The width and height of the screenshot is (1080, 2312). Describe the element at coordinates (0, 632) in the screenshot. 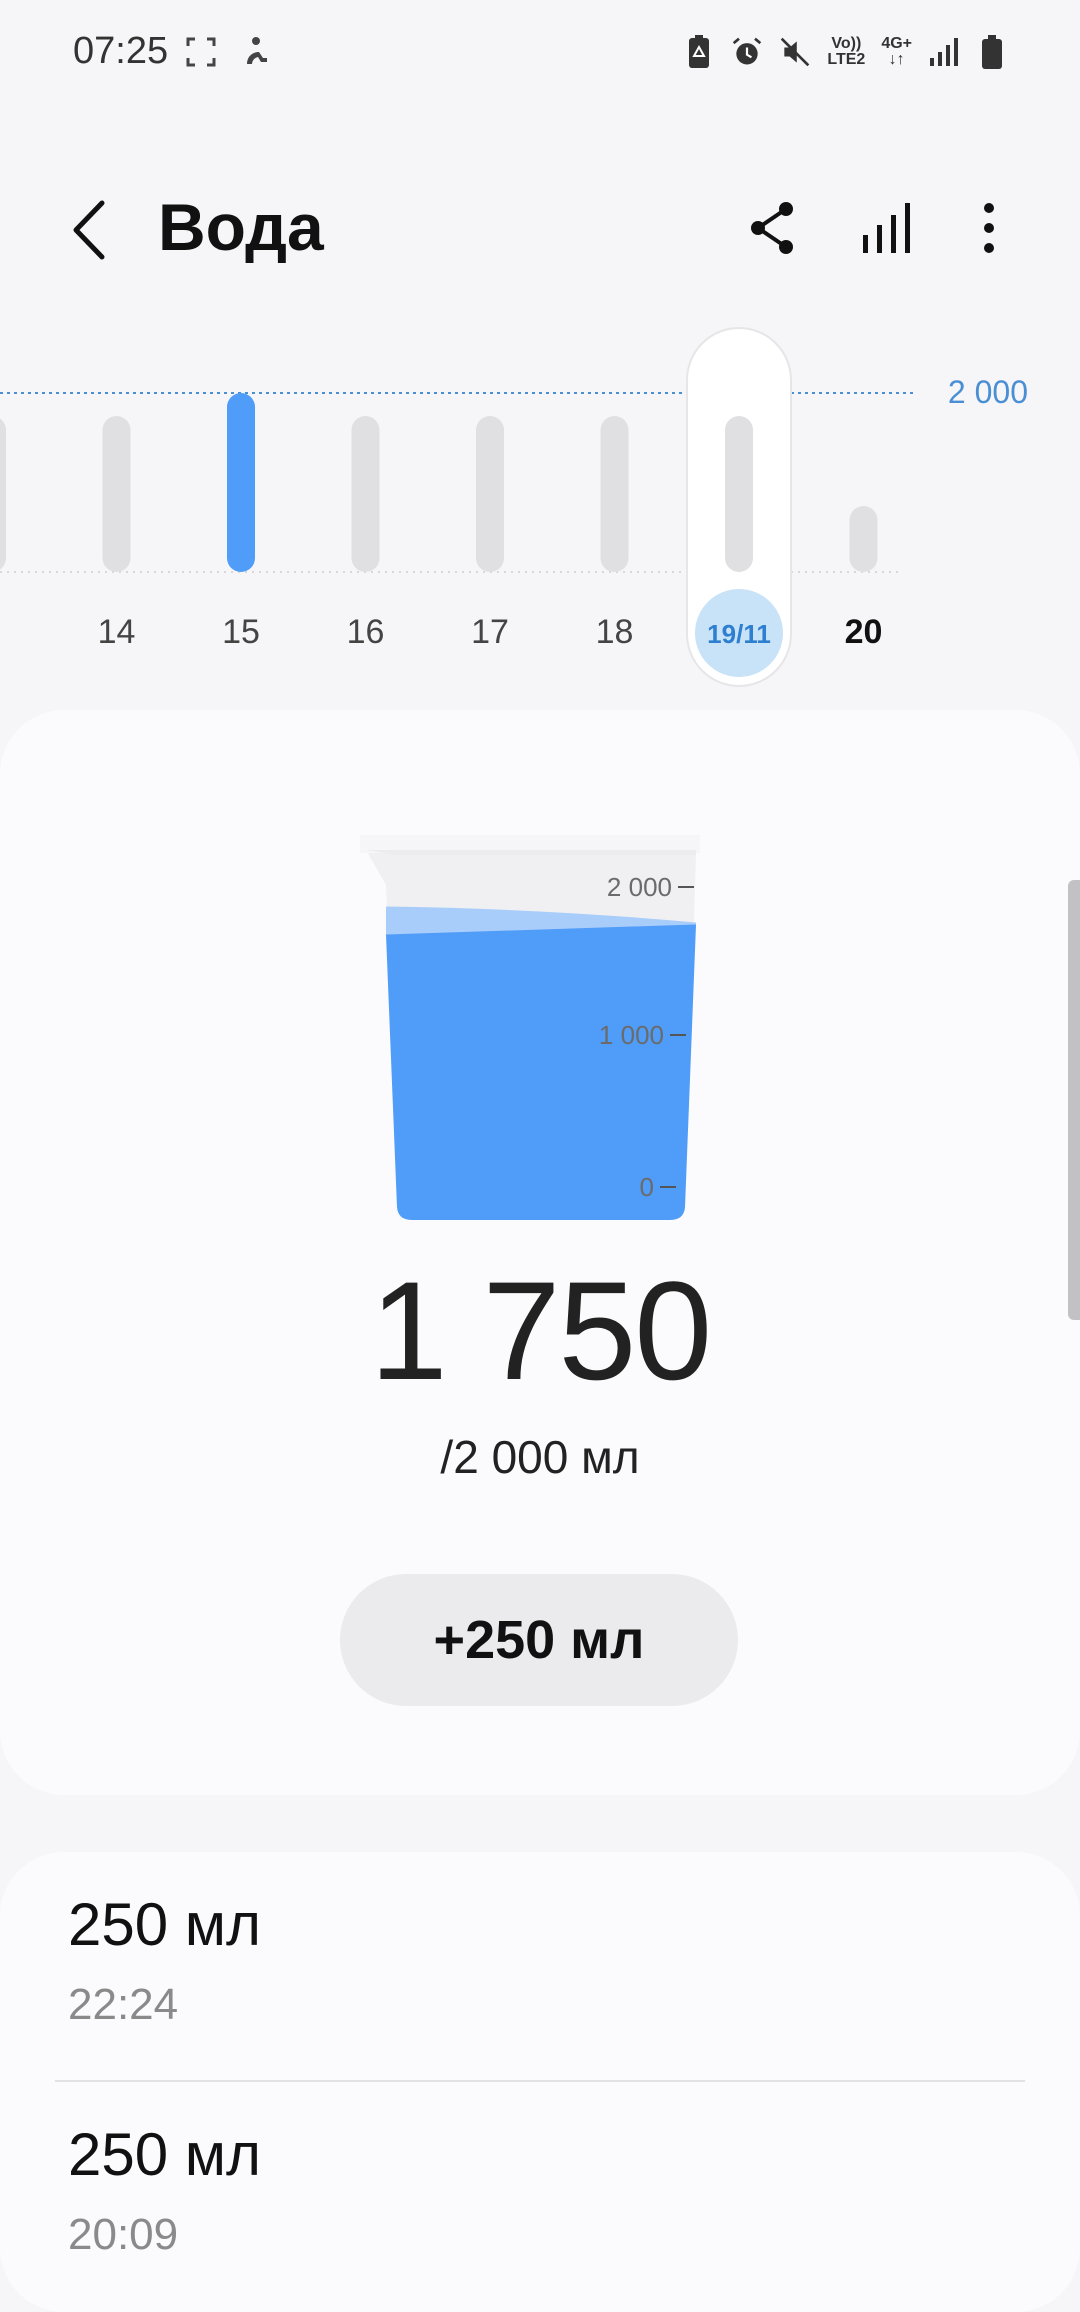

I see `day-label-3: 3` at that location.